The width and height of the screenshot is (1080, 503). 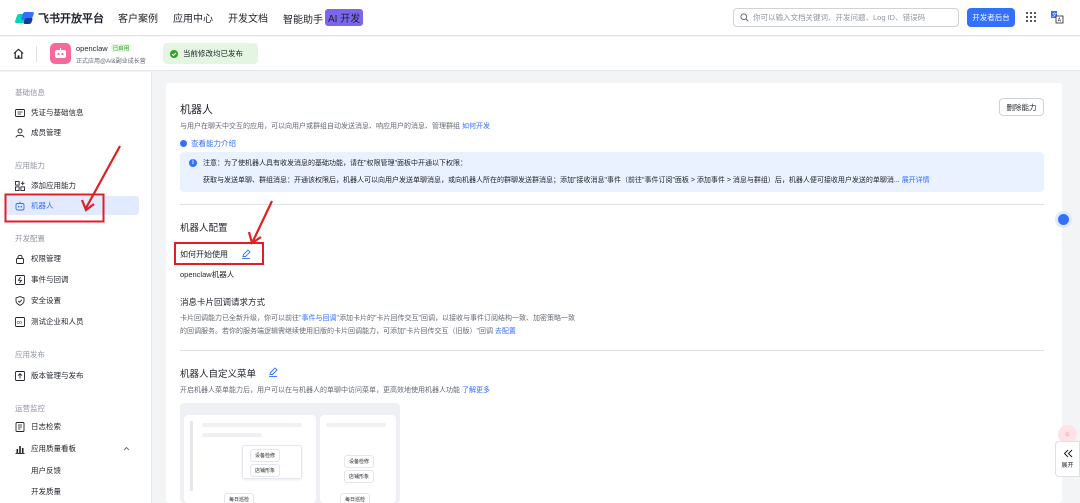 I want to click on feishu-logo-icon, so click(x=24, y=18).